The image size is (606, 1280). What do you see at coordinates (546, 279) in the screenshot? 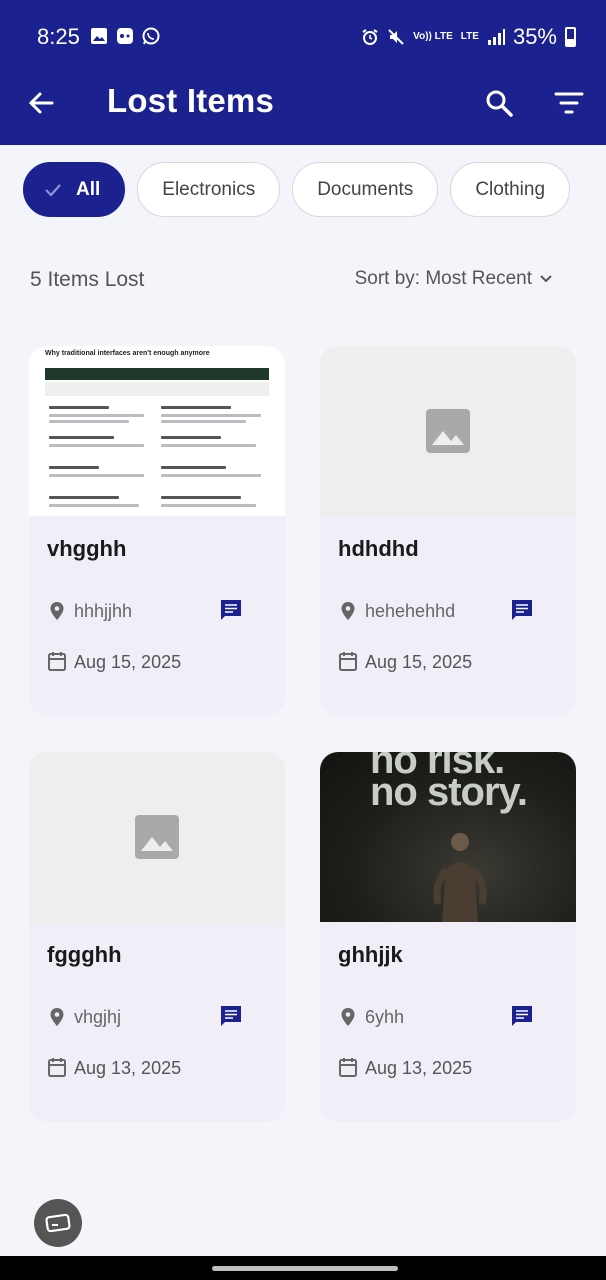
I see `chevron-down-icon` at bounding box center [546, 279].